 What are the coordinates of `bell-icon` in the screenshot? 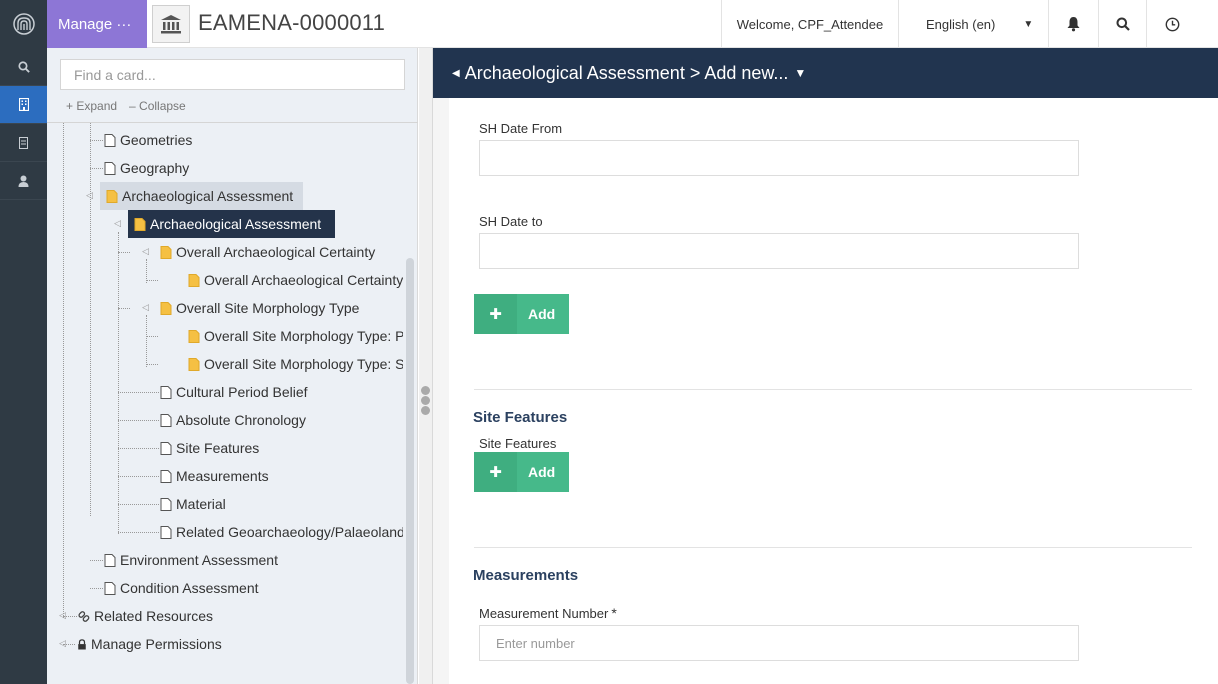 It's located at (1073, 24).